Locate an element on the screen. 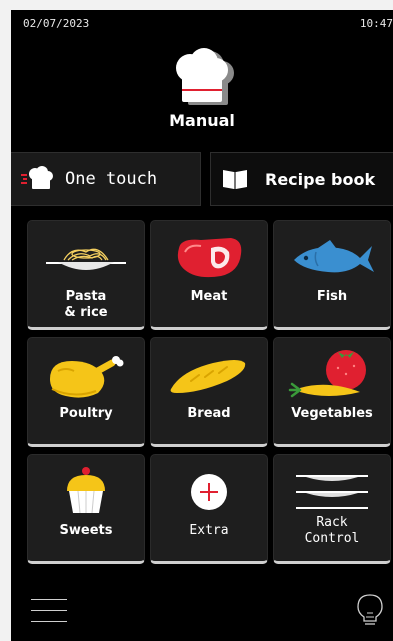  rack-plates-icon is located at coordinates (332, 492).